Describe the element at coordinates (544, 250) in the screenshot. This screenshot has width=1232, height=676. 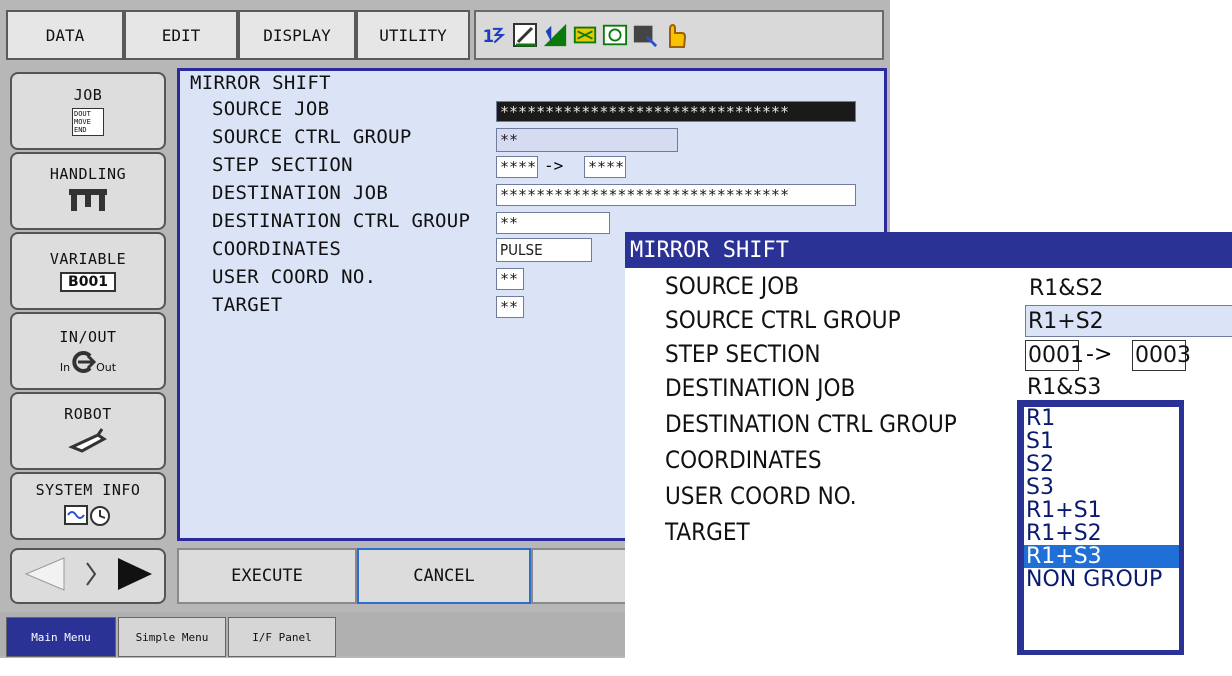
I see `coordinates-field: PULSE` at that location.